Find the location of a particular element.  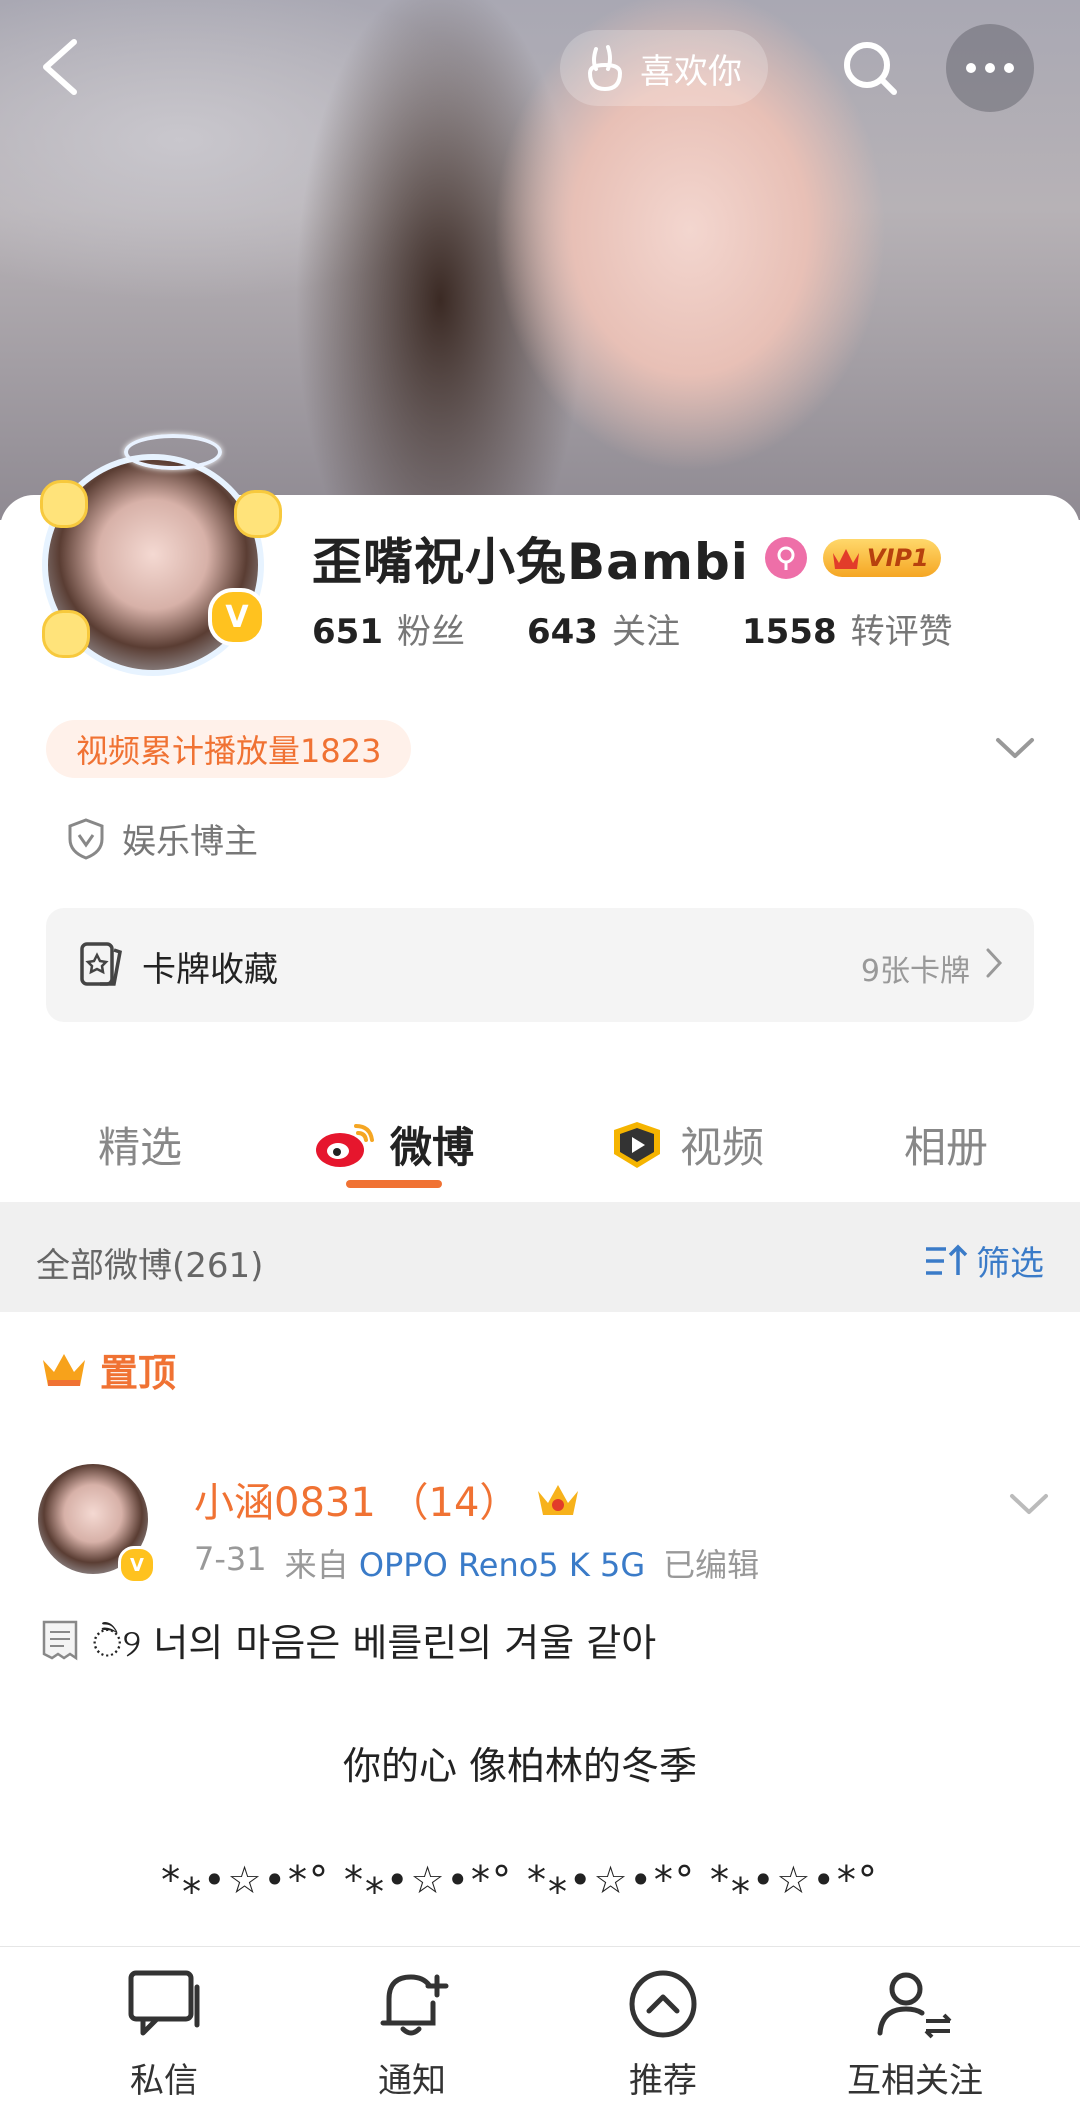

more-dots-icon is located at coordinates (990, 68).